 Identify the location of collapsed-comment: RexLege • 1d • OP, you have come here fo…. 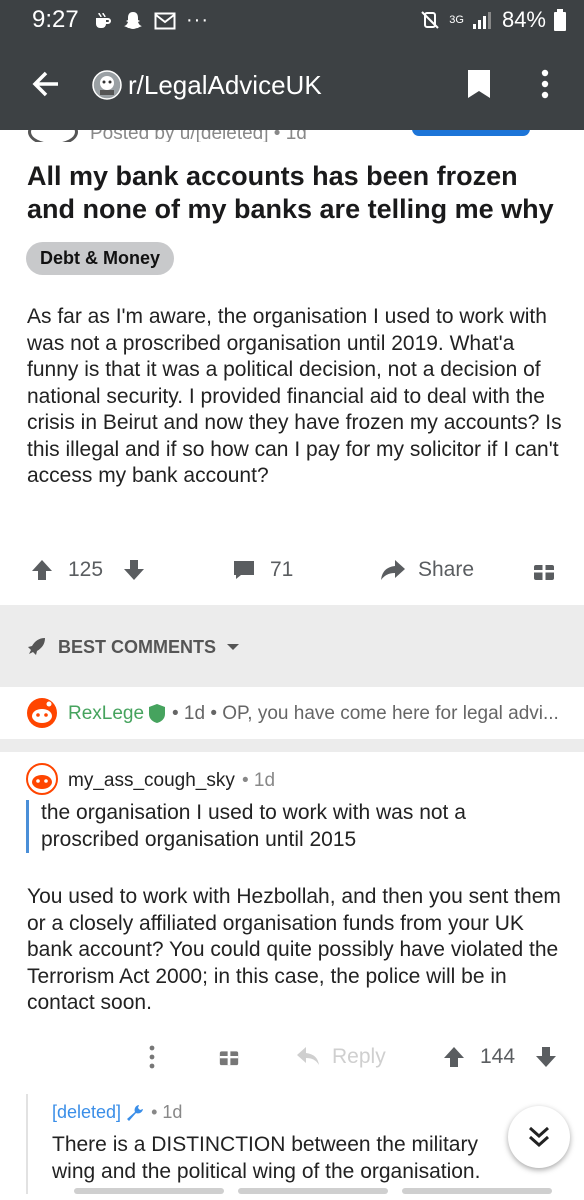
(292, 713).